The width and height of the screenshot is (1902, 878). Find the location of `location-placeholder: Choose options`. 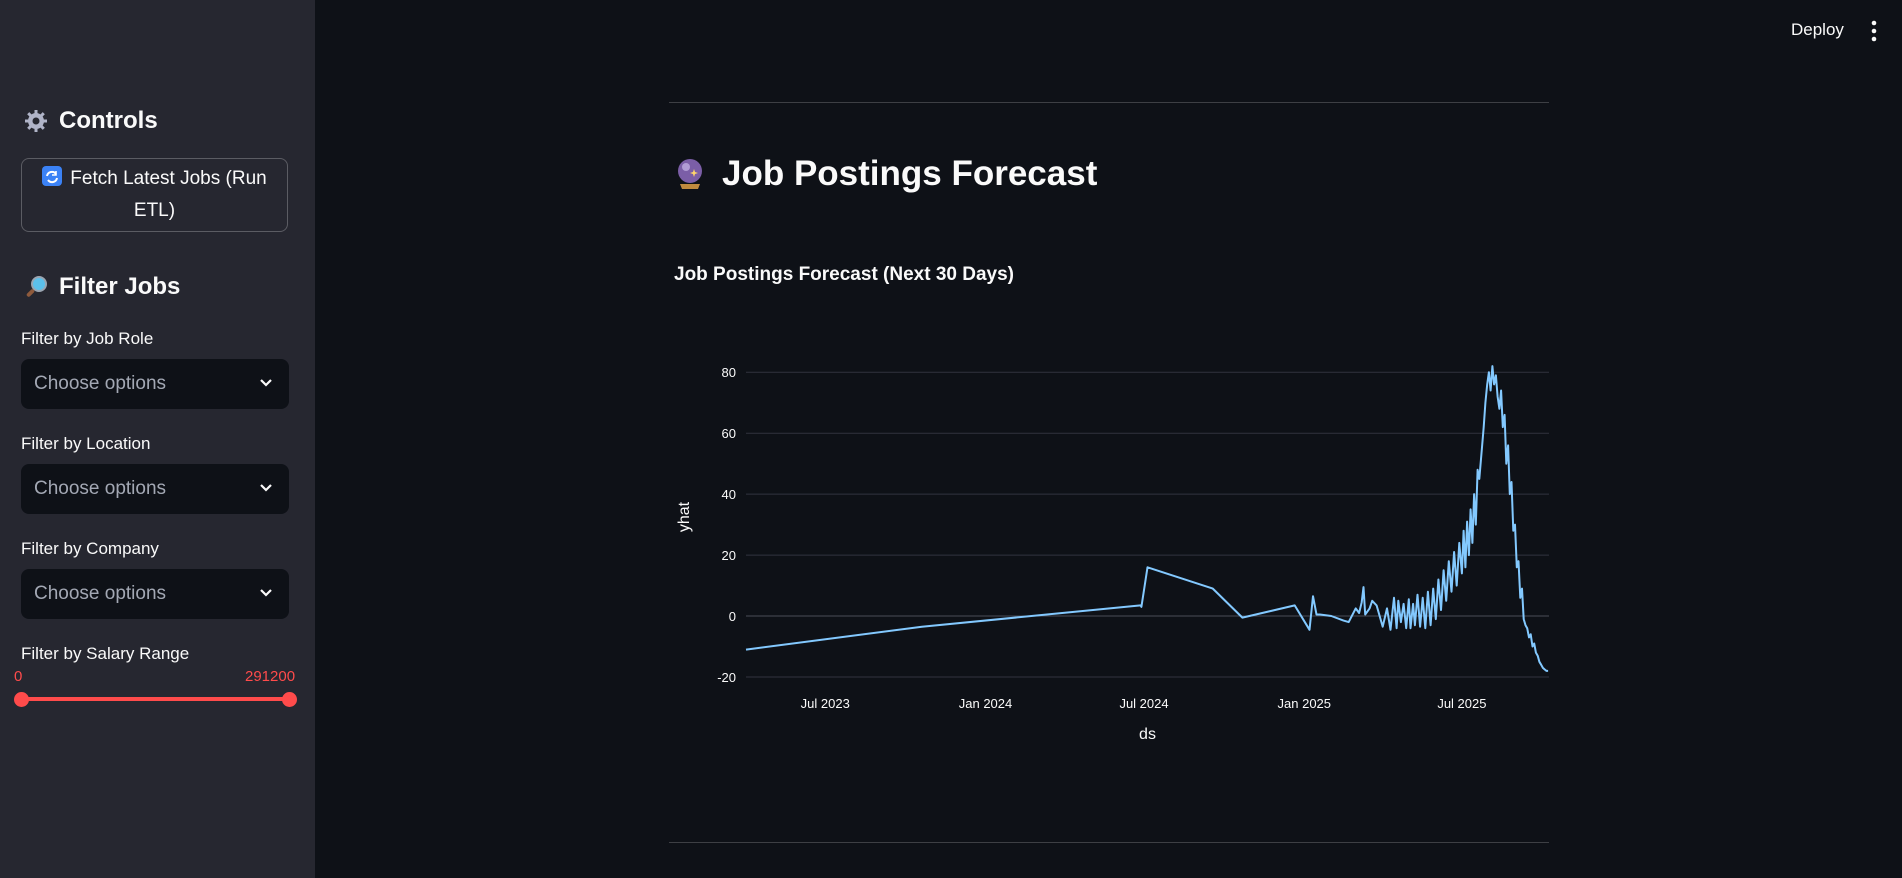

location-placeholder: Choose options is located at coordinates (100, 488).